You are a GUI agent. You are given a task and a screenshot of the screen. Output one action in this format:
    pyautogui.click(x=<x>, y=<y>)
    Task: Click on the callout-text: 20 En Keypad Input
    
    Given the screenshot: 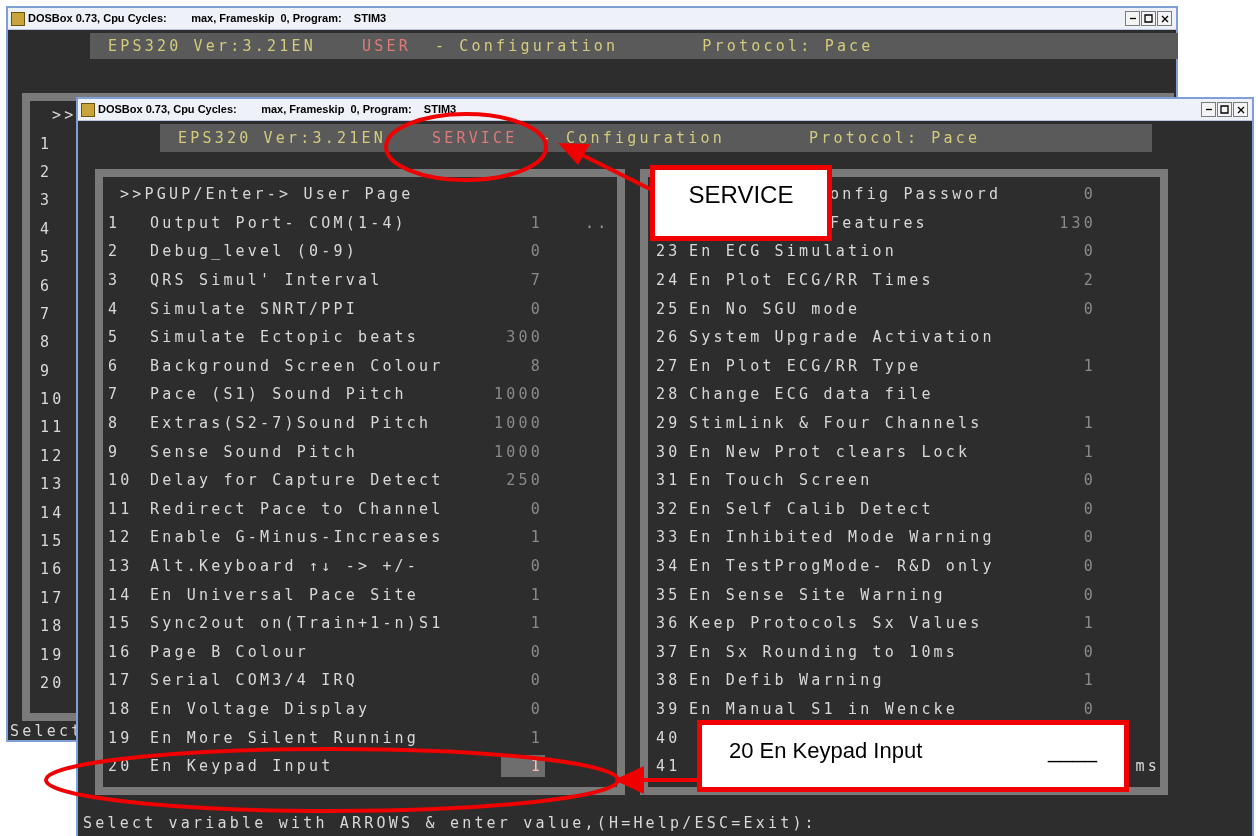 What is the action you would take?
    pyautogui.click(x=826, y=751)
    